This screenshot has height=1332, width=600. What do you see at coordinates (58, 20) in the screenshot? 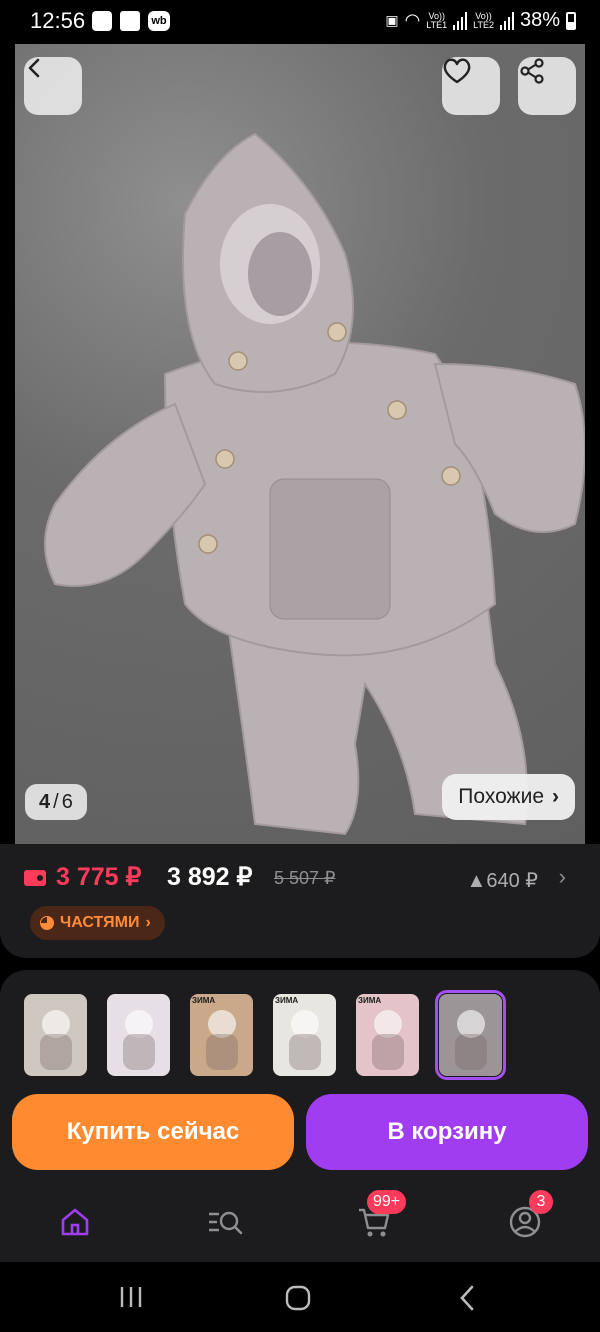
I see `status-time: 12:56` at bounding box center [58, 20].